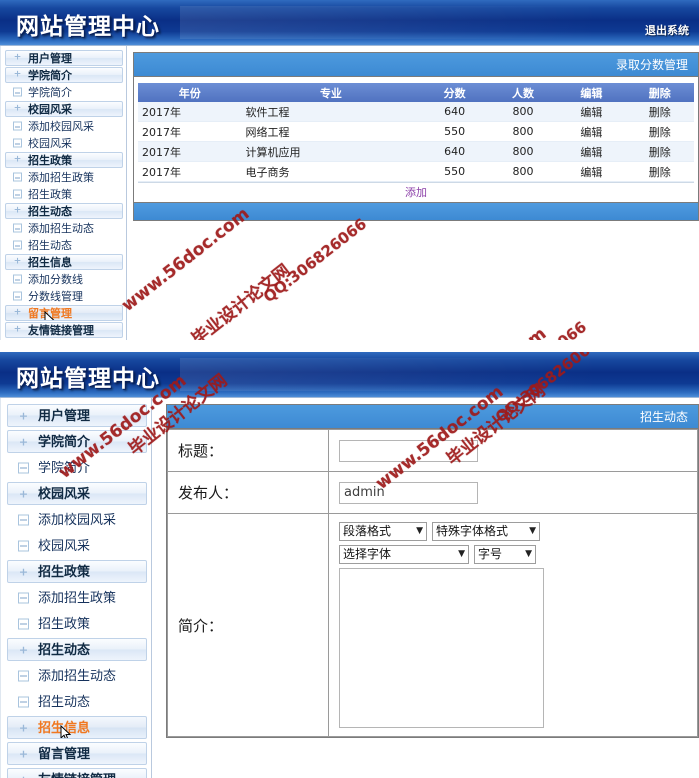 Image resolution: width=699 pixels, height=778 pixels. Describe the element at coordinates (64, 330) in the screenshot. I see `sidebar-item-17: 友情链接管理` at that location.